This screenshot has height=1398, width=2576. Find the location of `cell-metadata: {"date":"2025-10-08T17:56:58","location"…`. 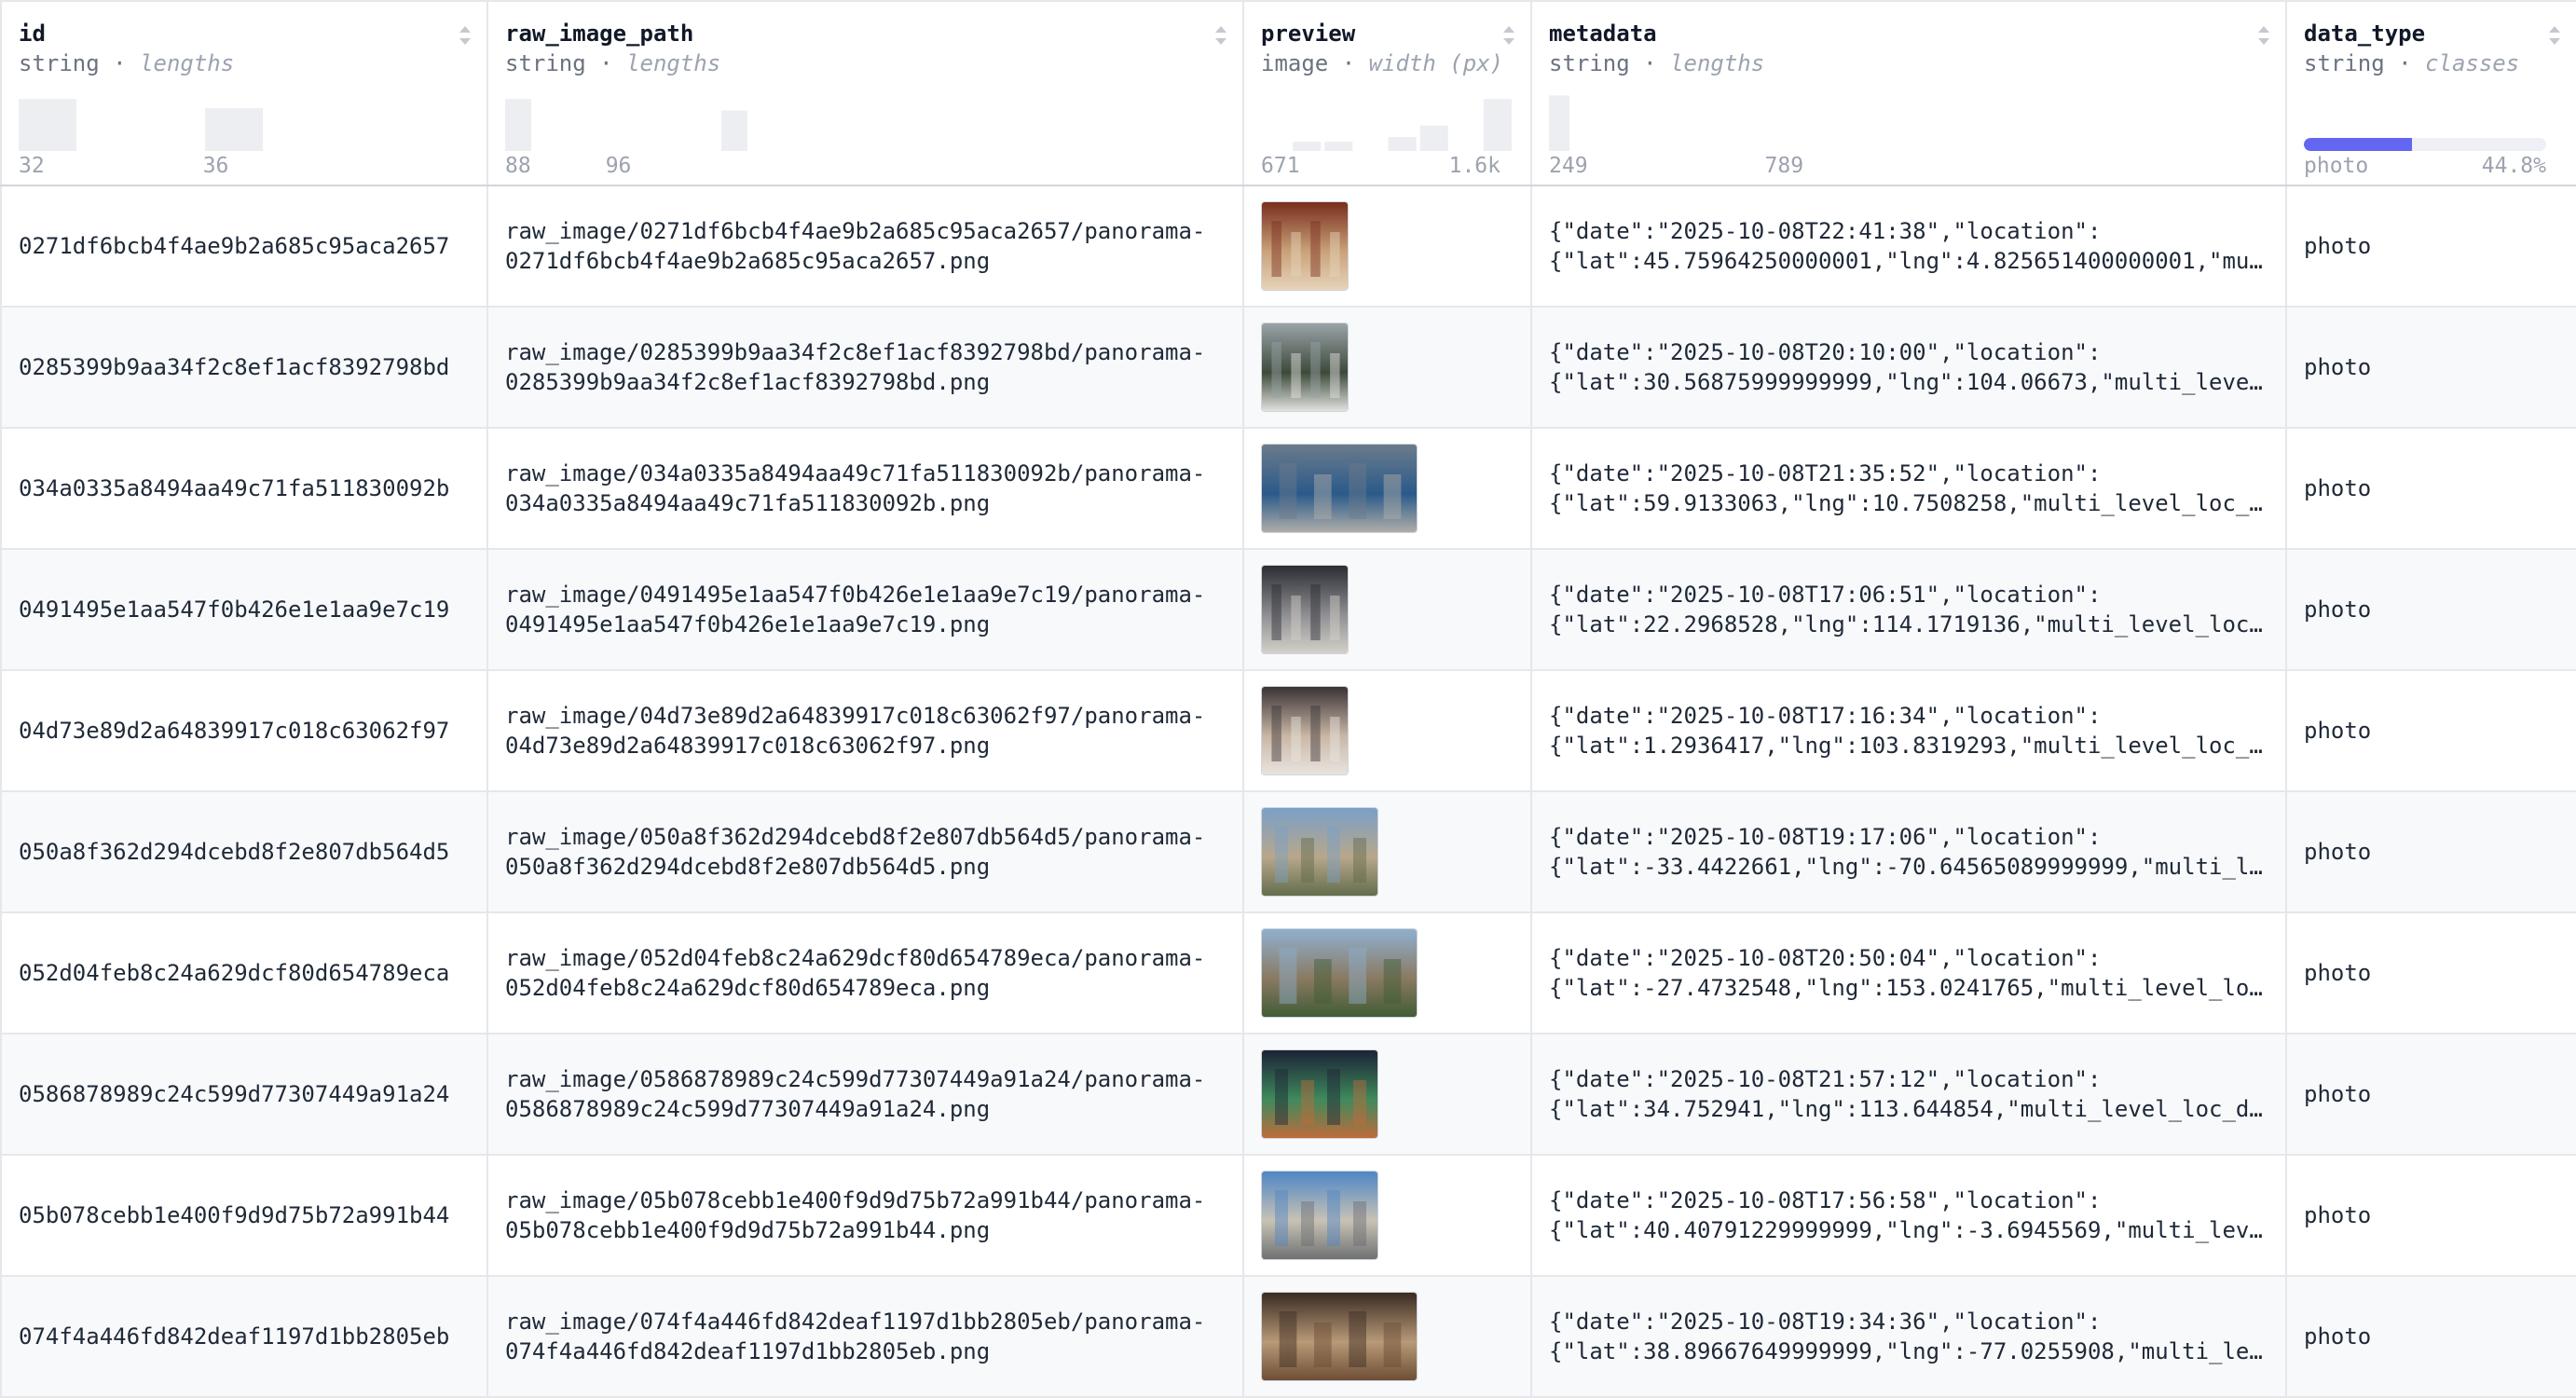

cell-metadata: {"date":"2025-10-08T17:56:58","location"… is located at coordinates (1909, 1216).